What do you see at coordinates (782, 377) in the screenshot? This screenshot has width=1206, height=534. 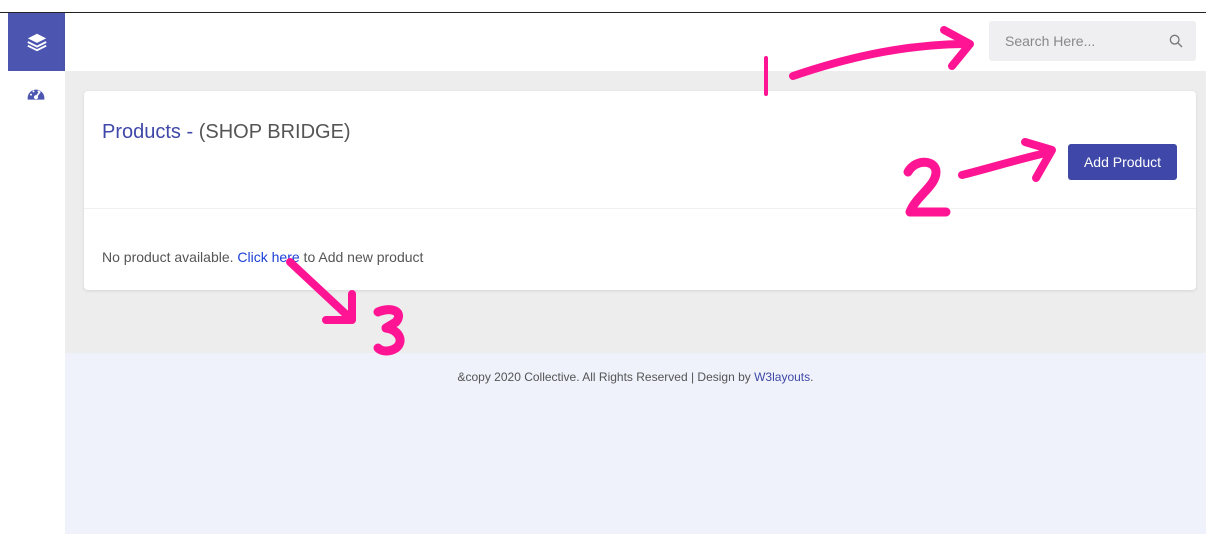 I see `w3layouts-link: W3layouts` at bounding box center [782, 377].